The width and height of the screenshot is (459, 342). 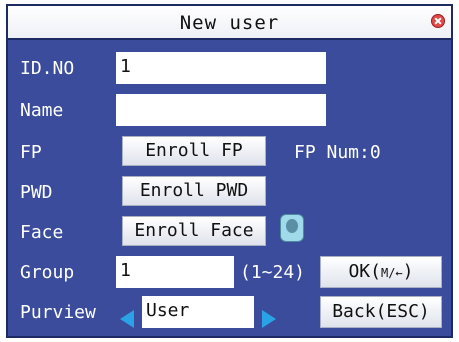 I want to click on enroll-face-button: Enroll Face, so click(x=194, y=231).